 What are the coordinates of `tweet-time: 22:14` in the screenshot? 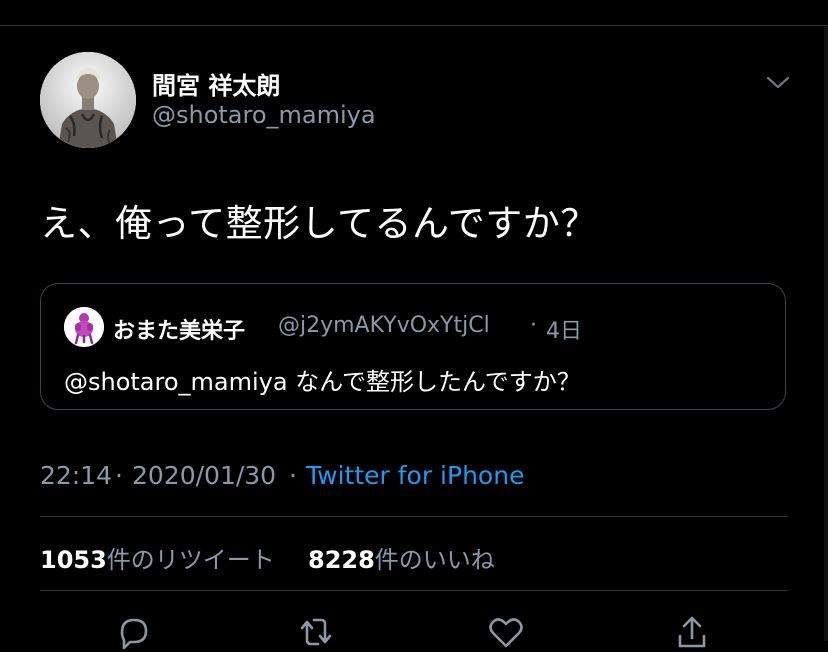 It's located at (76, 475).